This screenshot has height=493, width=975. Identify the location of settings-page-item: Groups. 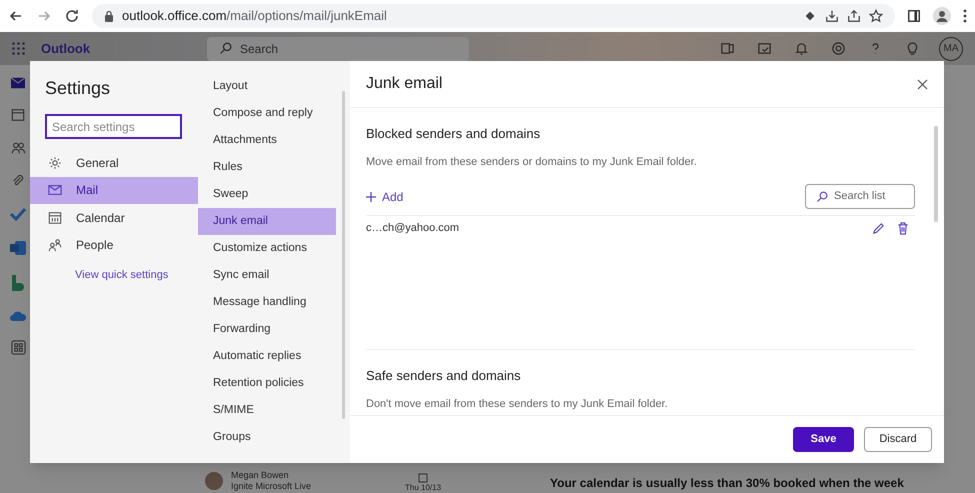
(267, 437).